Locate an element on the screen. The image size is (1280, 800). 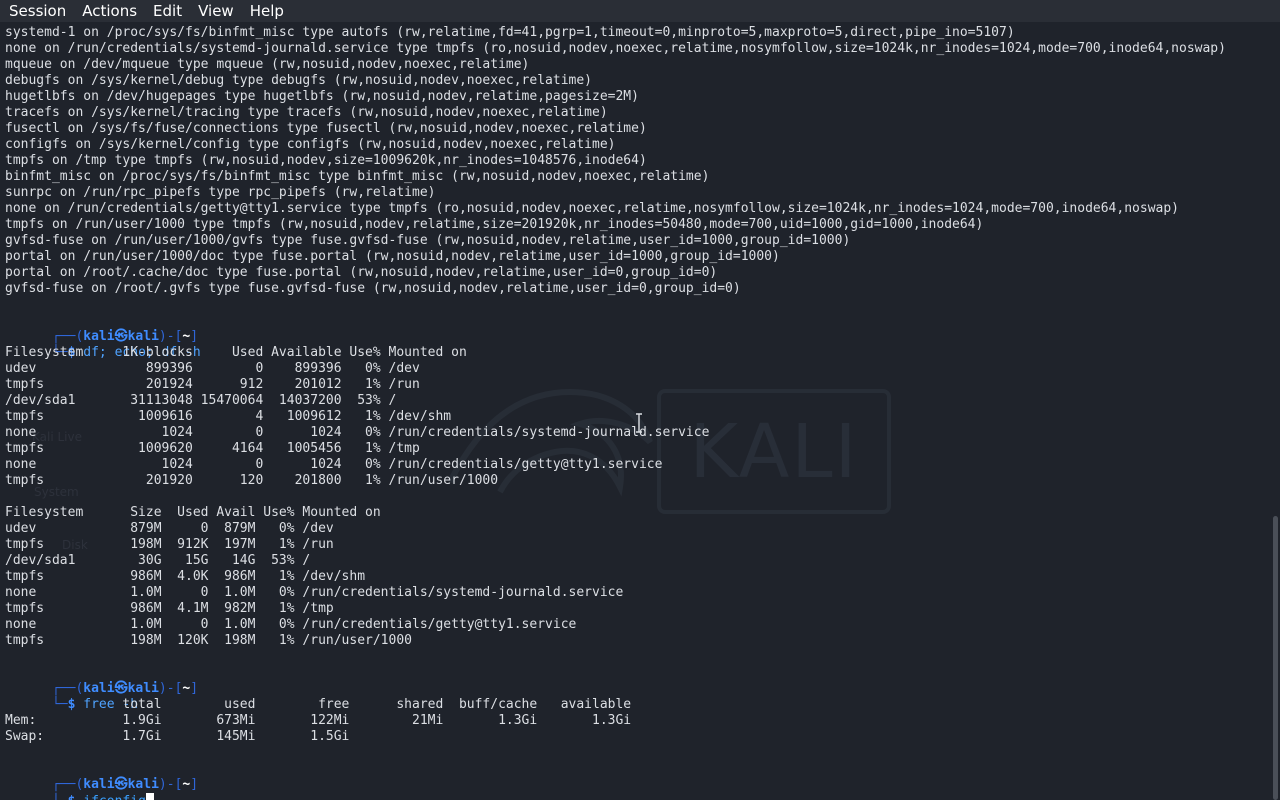
menu-bar: Session Actions Edit View Help is located at coordinates (640, 11).